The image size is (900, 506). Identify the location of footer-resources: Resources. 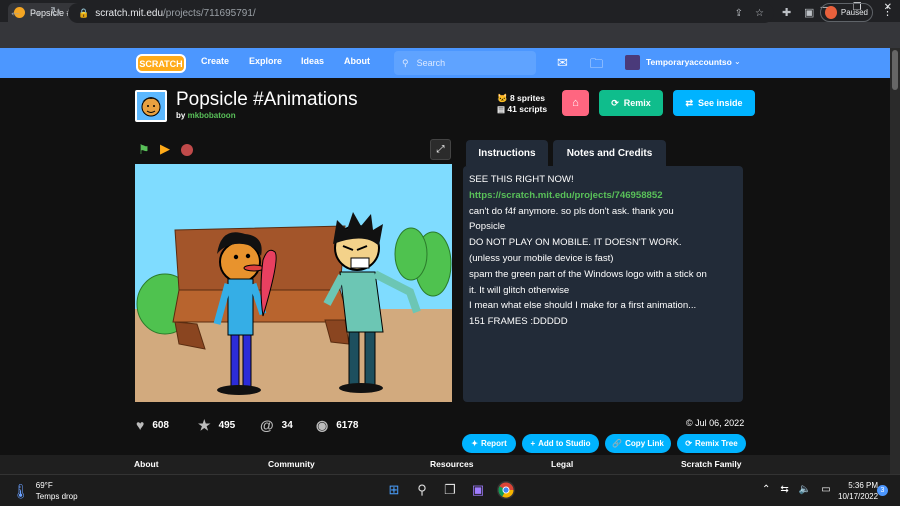
(452, 464).